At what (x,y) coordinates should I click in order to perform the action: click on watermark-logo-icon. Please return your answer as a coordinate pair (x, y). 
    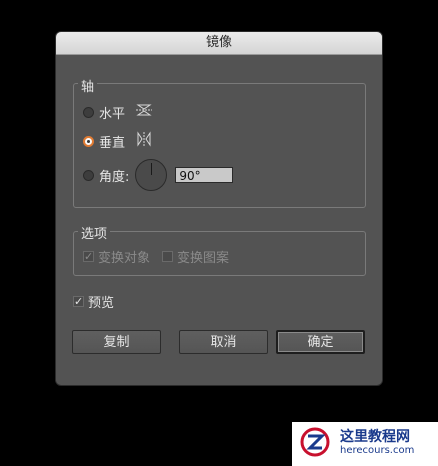
    Looking at the image, I should click on (315, 444).